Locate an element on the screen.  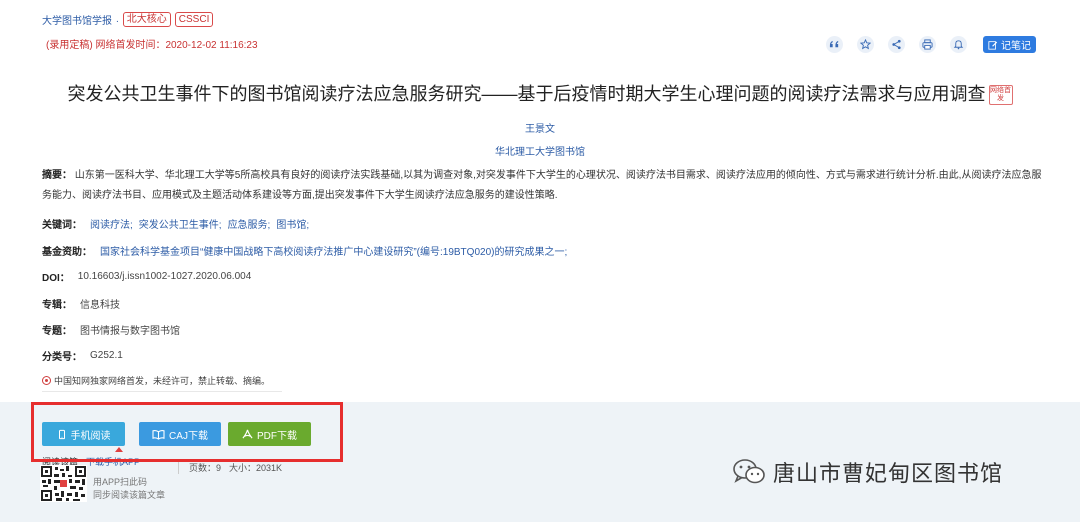
badge-pku-core: 北大核心 is located at coordinates (146, 19).